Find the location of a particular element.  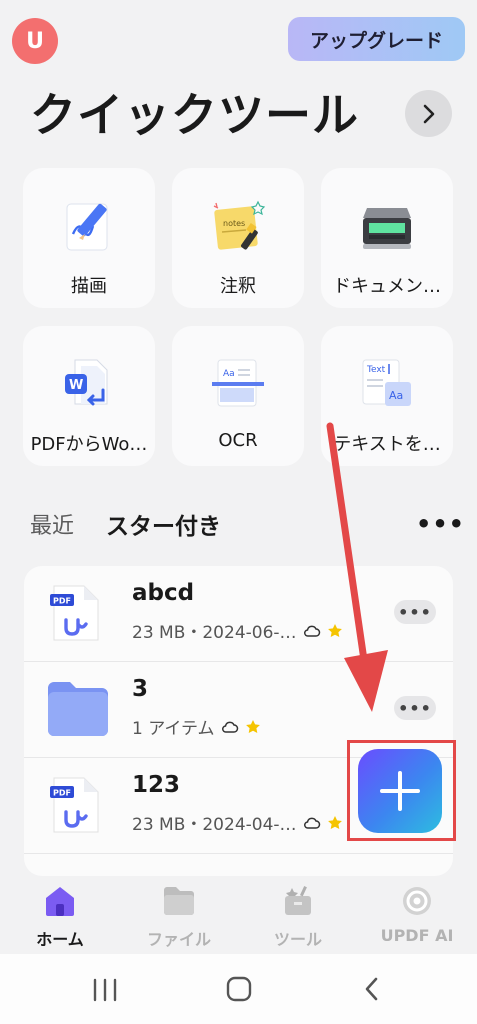

sticky-note-icon: notes is located at coordinates (239, 225).